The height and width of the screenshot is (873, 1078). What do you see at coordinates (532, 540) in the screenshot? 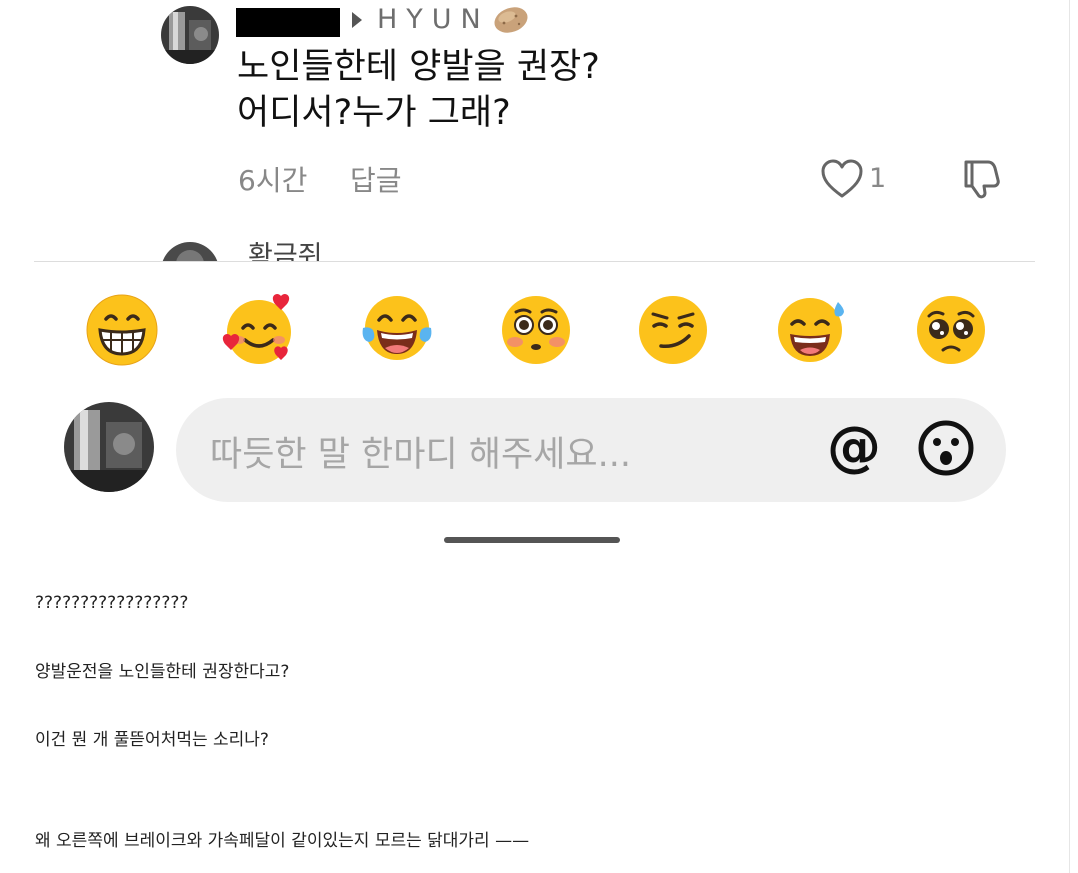
I see `home-indicator` at bounding box center [532, 540].